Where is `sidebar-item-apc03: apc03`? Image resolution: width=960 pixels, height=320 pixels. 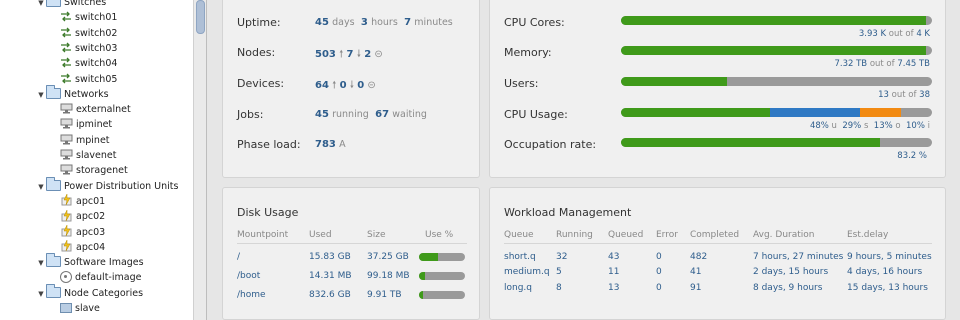 sidebar-item-apc03: apc03 is located at coordinates (82, 232).